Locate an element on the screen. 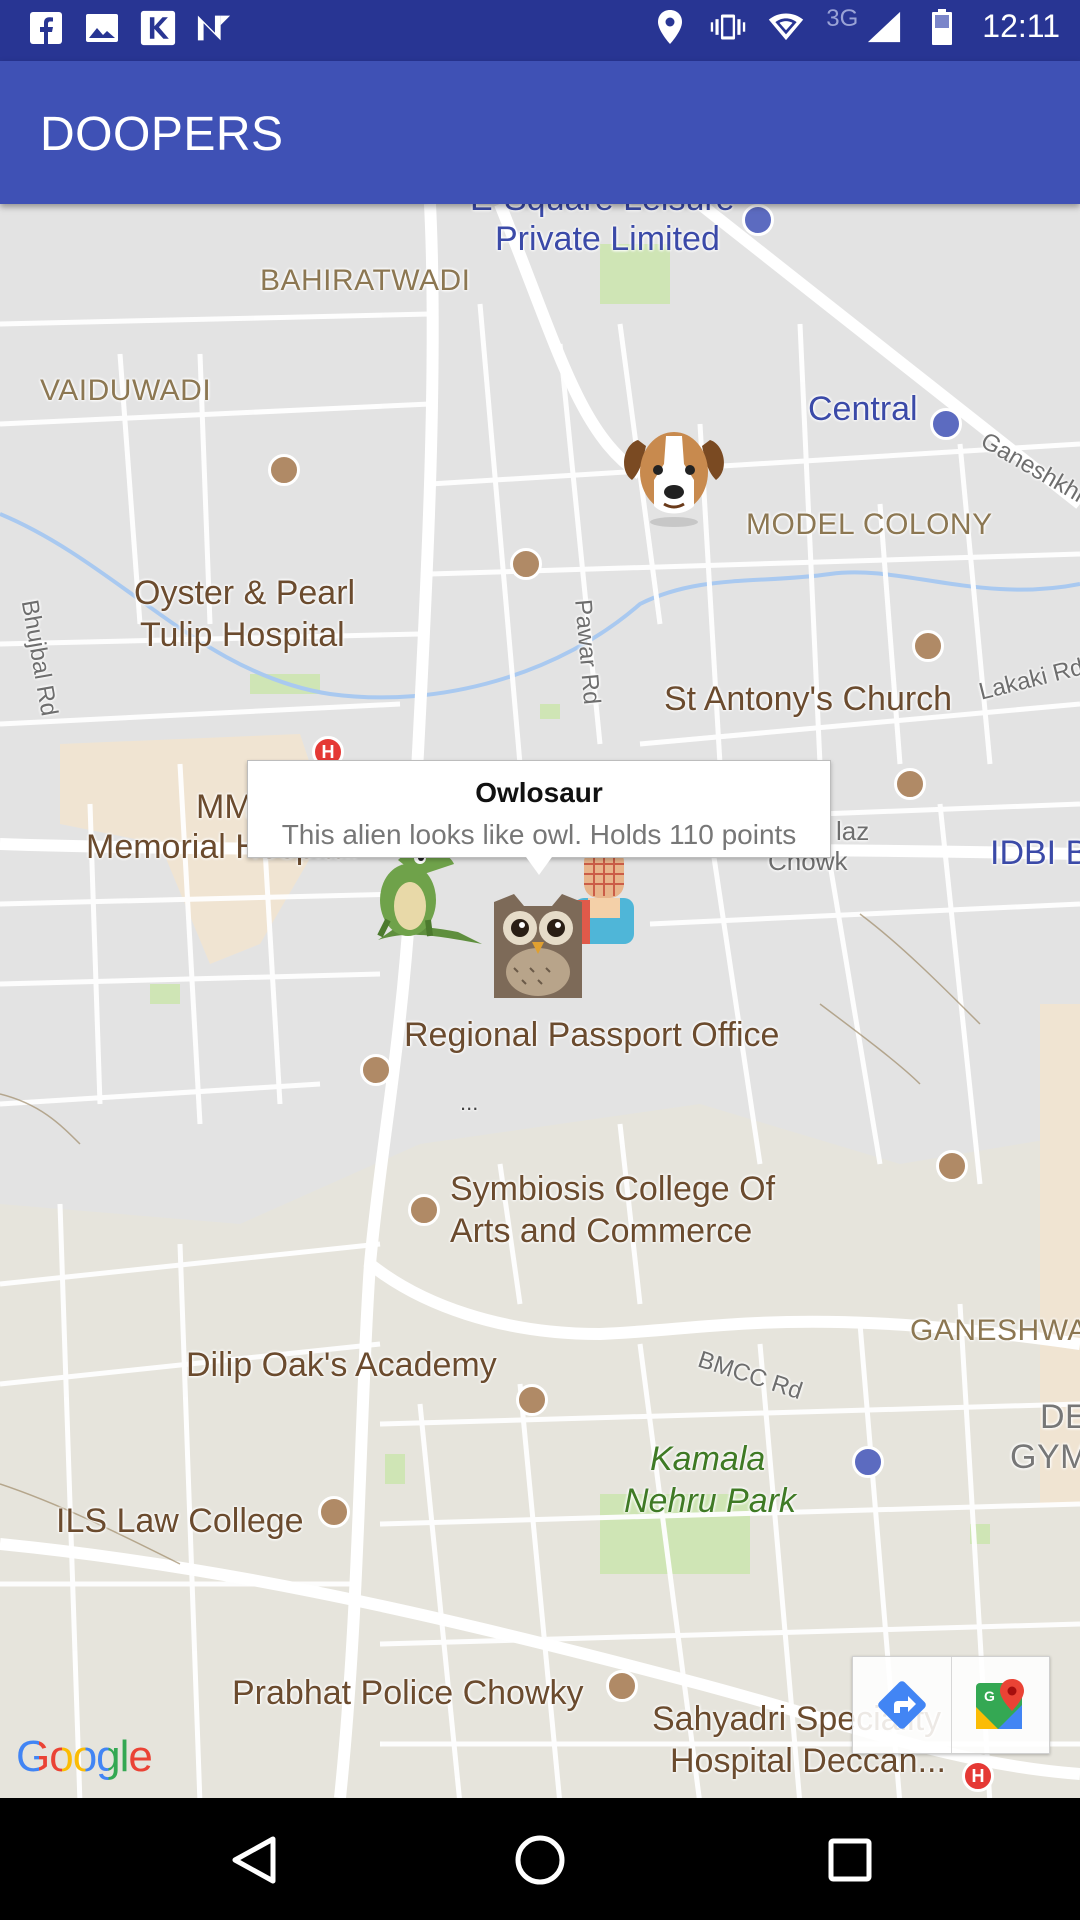 This screenshot has height=1920, width=1080. status-bar: 3G 12:11 is located at coordinates (540, 30).